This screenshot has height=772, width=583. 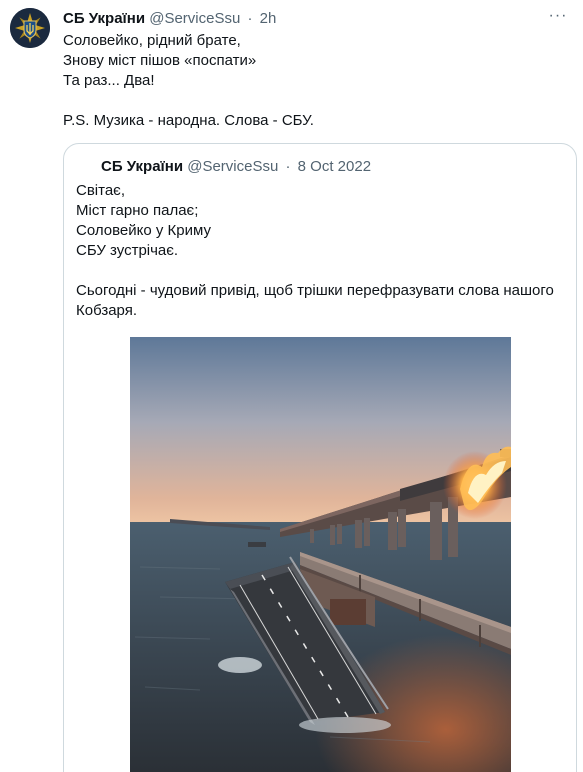 What do you see at coordinates (127, 250) in the screenshot?
I see `quoted-line: СБУ зустрічає.` at bounding box center [127, 250].